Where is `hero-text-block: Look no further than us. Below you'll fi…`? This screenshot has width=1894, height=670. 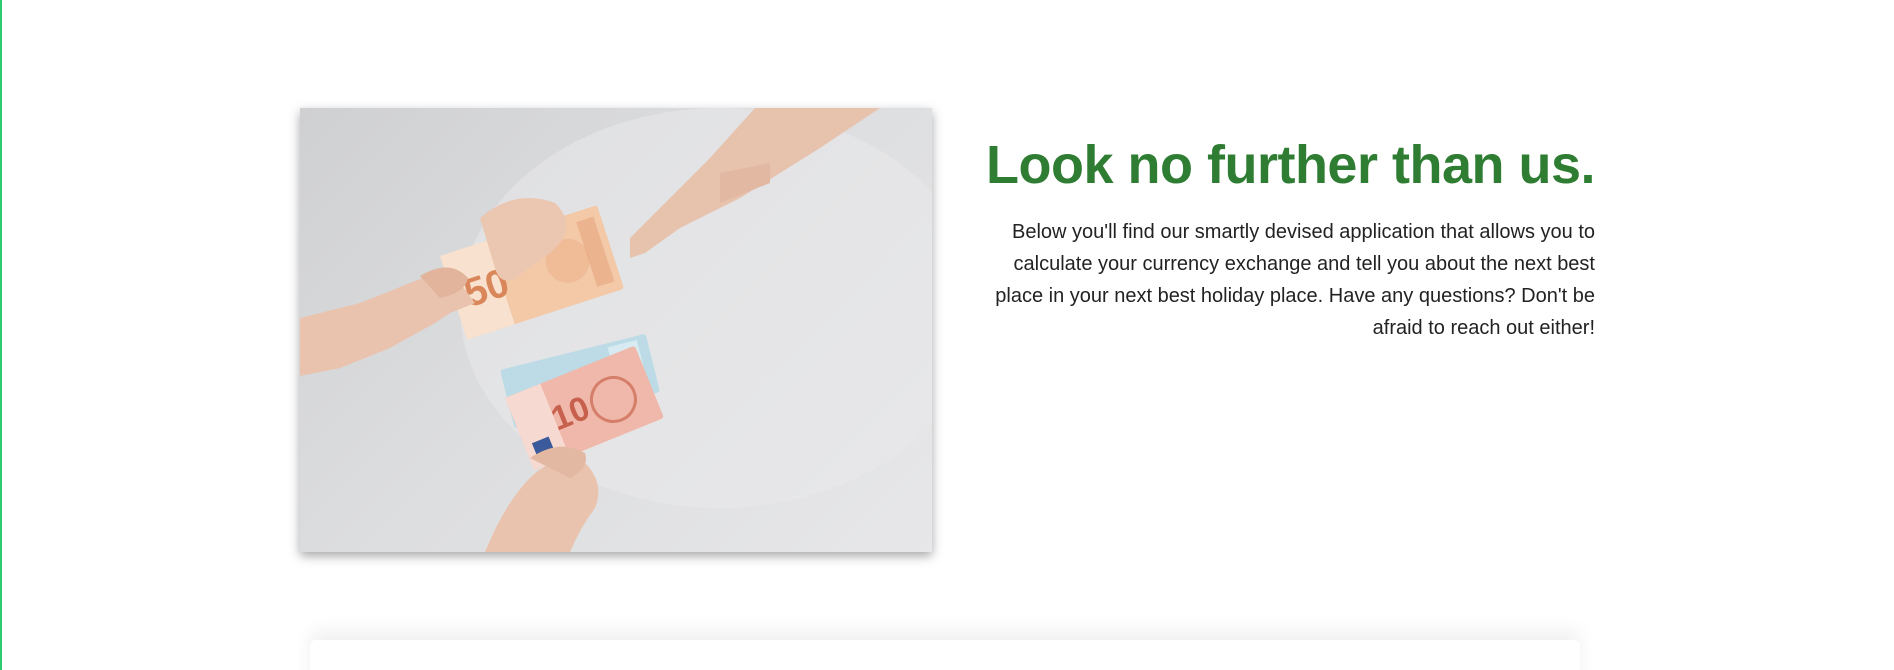 hero-text-block: Look no further than us. Below you'll fi… is located at coordinates (1285, 237).